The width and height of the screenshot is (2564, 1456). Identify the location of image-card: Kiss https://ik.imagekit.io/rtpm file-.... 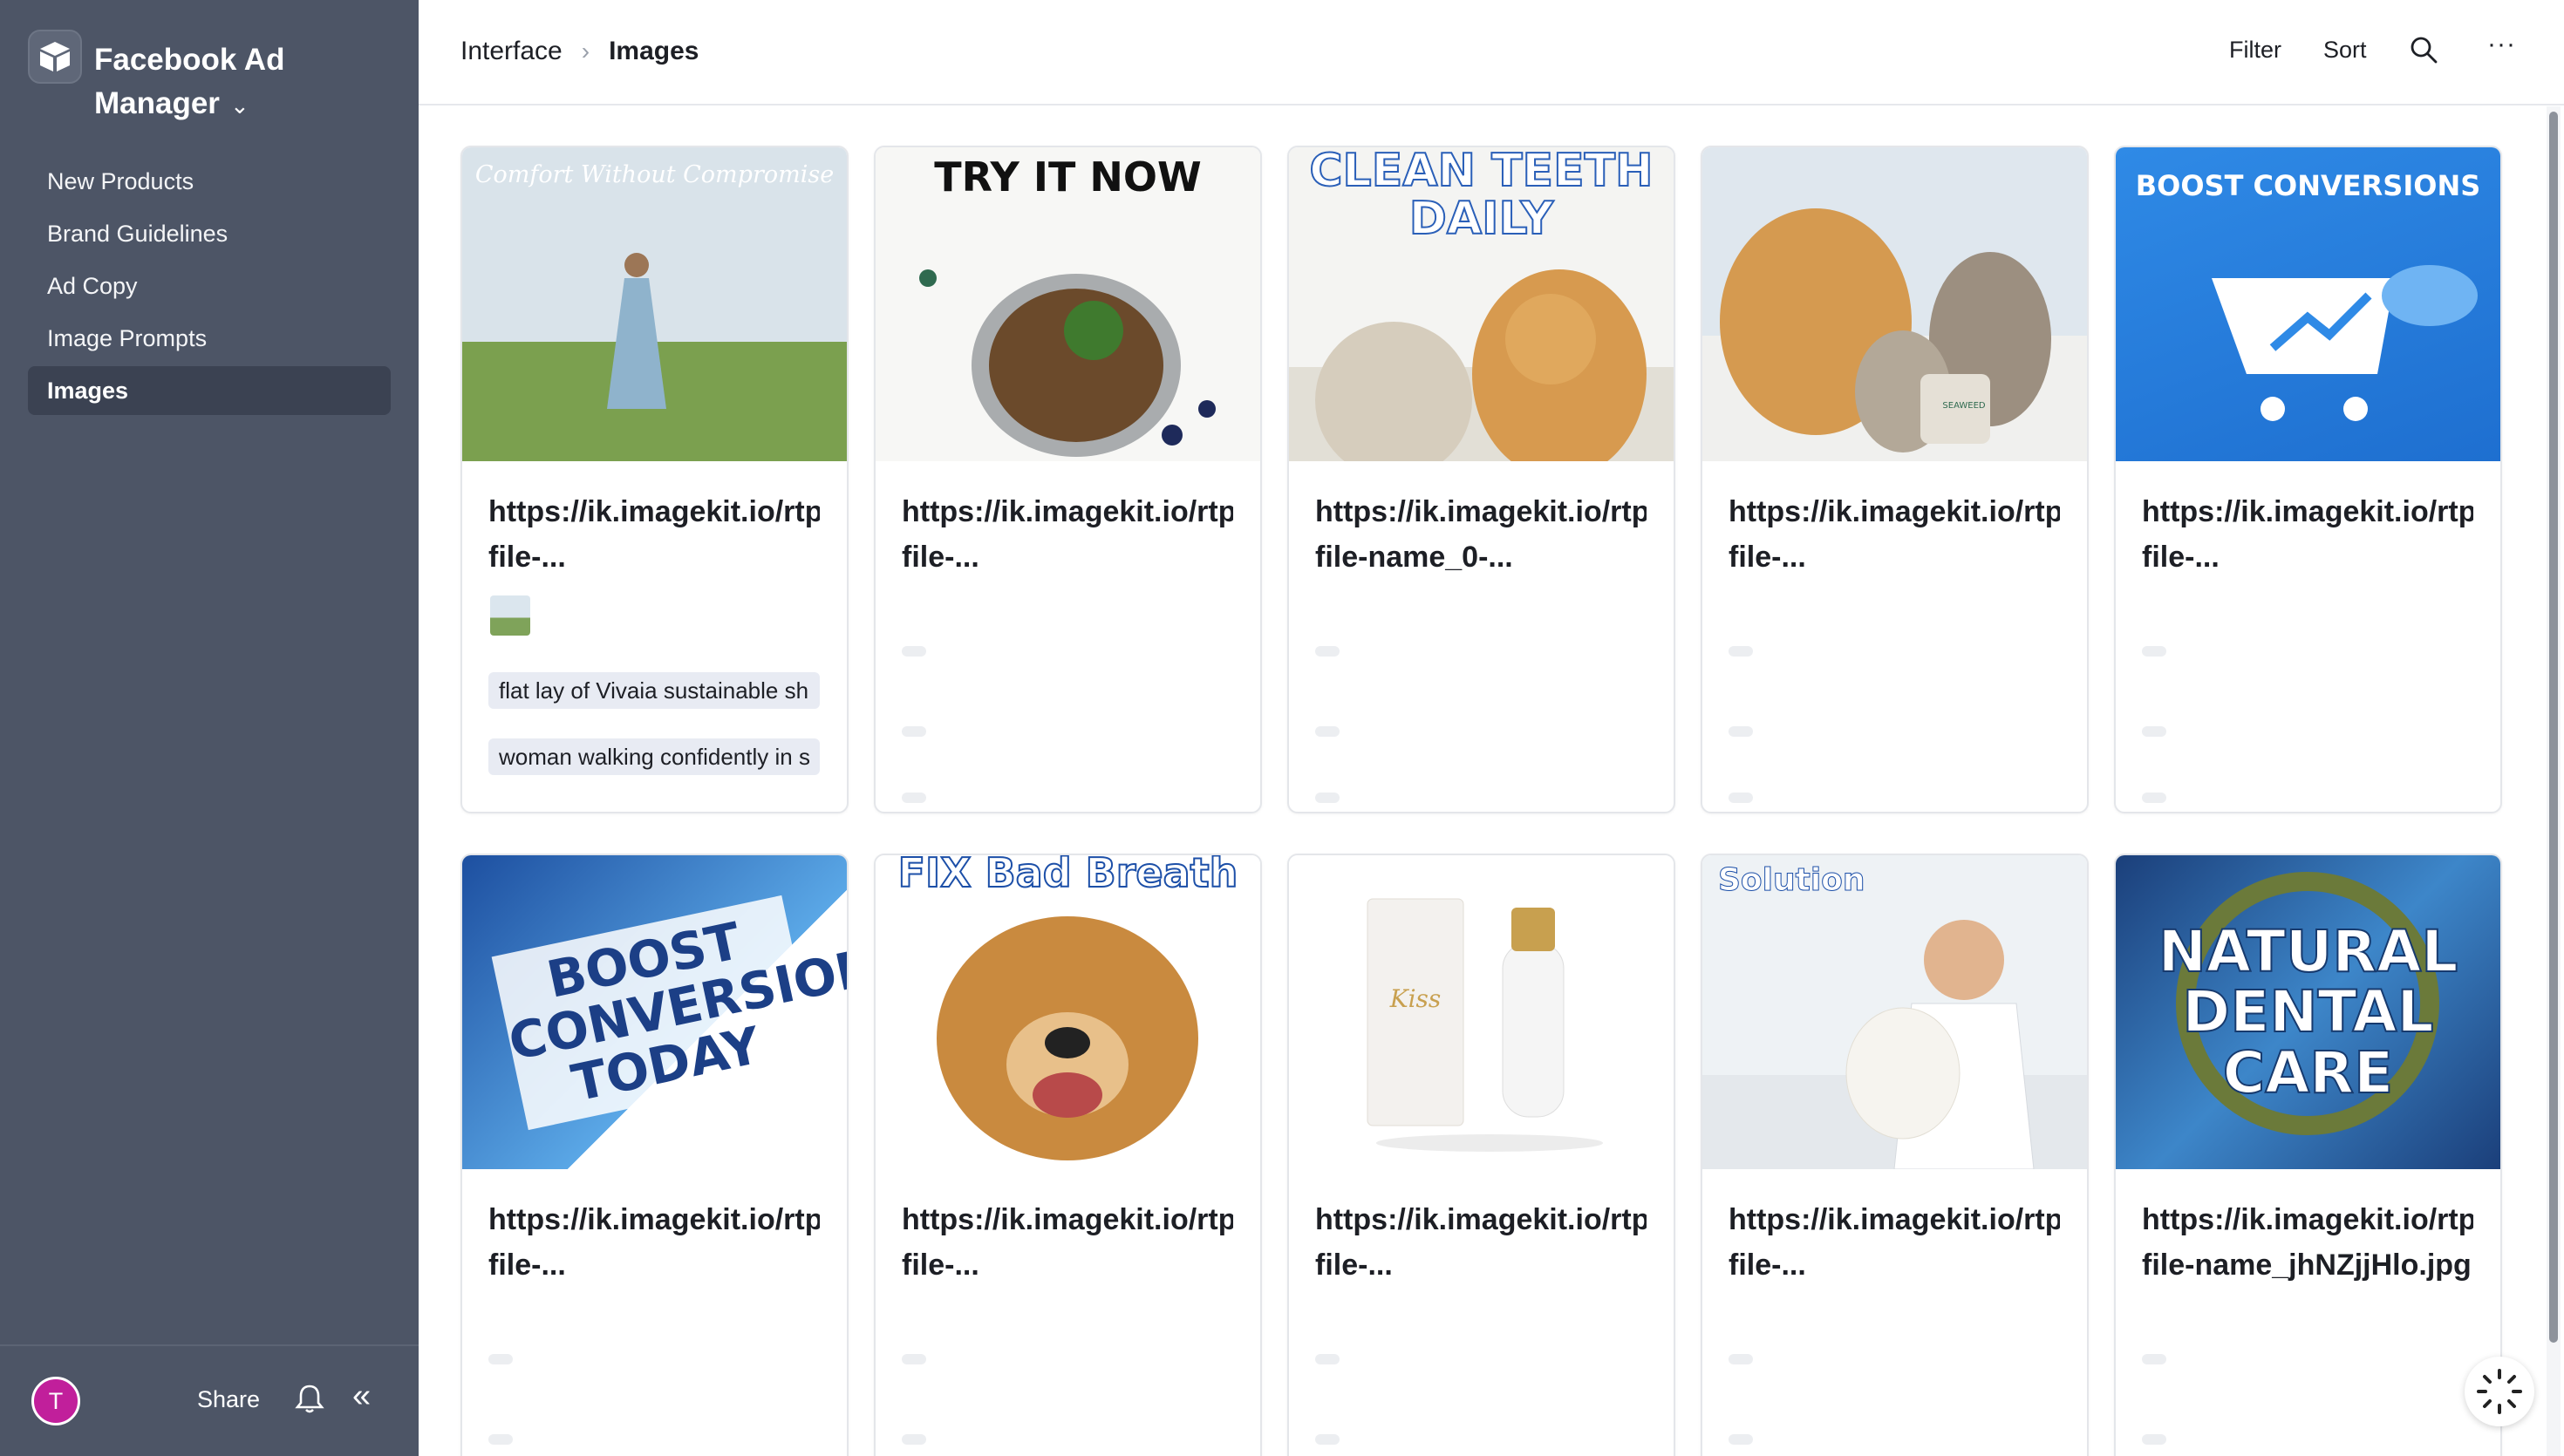
(1481, 1155).